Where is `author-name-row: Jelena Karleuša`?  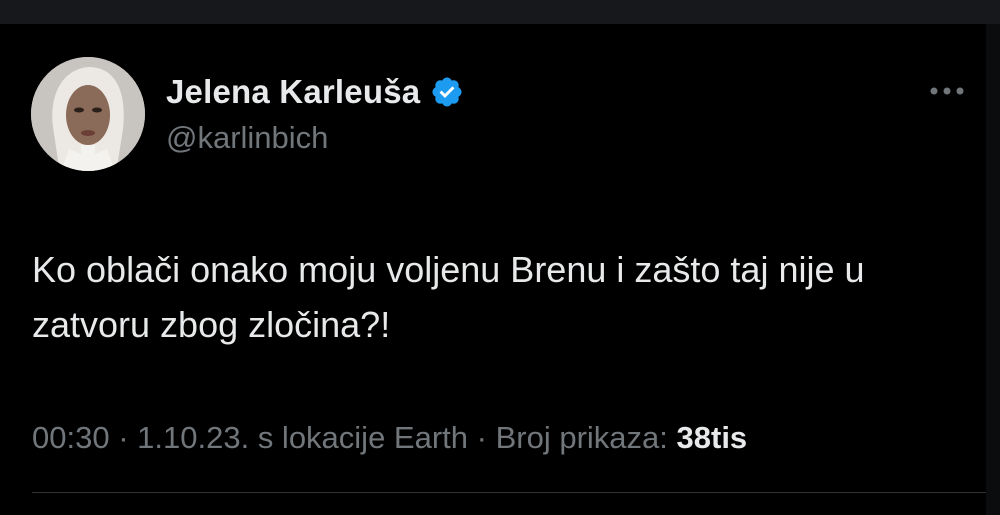
author-name-row: Jelena Karleuša is located at coordinates (315, 92).